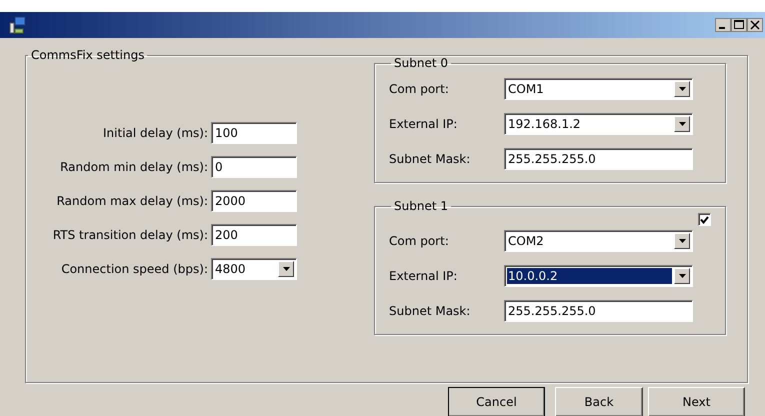 This screenshot has width=765, height=416. What do you see at coordinates (134, 167) in the screenshot?
I see `field-label: Random min delay (ms):` at bounding box center [134, 167].